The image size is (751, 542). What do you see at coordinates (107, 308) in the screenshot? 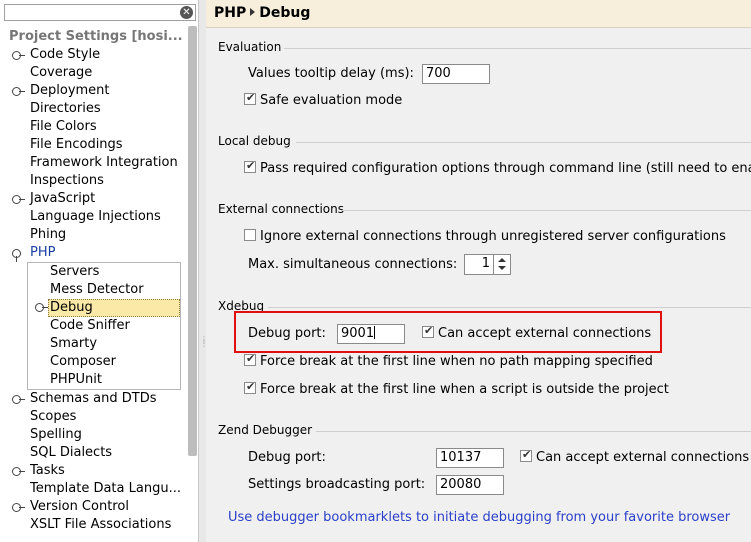
I see `tree-item-selected: Debug` at bounding box center [107, 308].